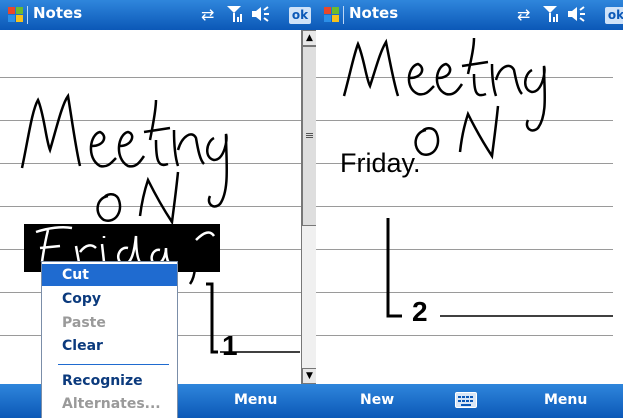  I want to click on menu-item-clear: Clear, so click(109, 346).